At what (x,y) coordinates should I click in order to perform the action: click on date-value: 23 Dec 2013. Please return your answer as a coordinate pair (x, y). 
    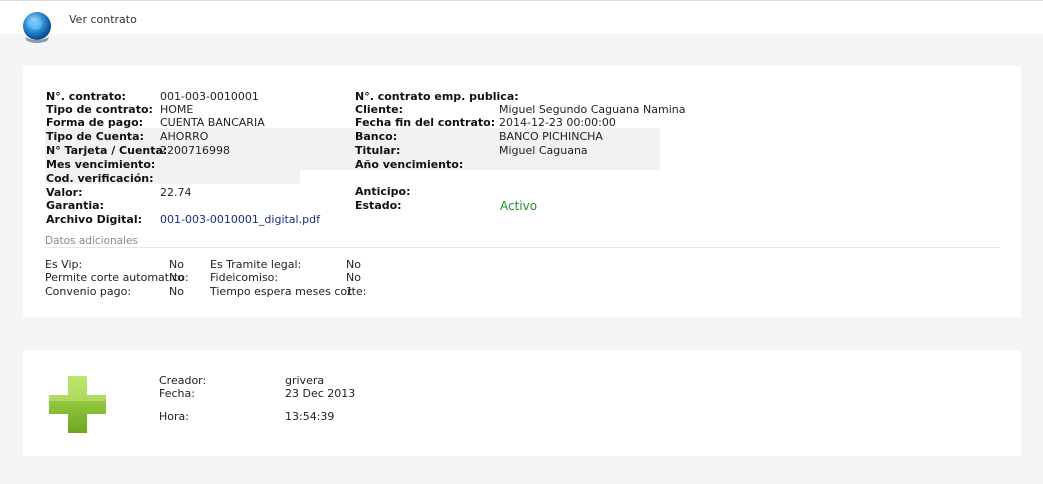
    Looking at the image, I should click on (320, 393).